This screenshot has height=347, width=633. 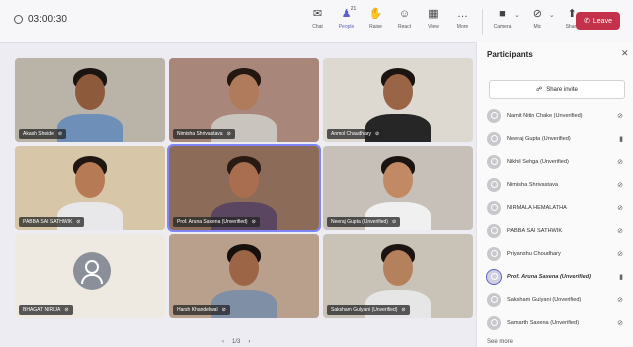 What do you see at coordinates (404, 21) in the screenshot?
I see `toolbar-react-button: ☺ React` at bounding box center [404, 21].